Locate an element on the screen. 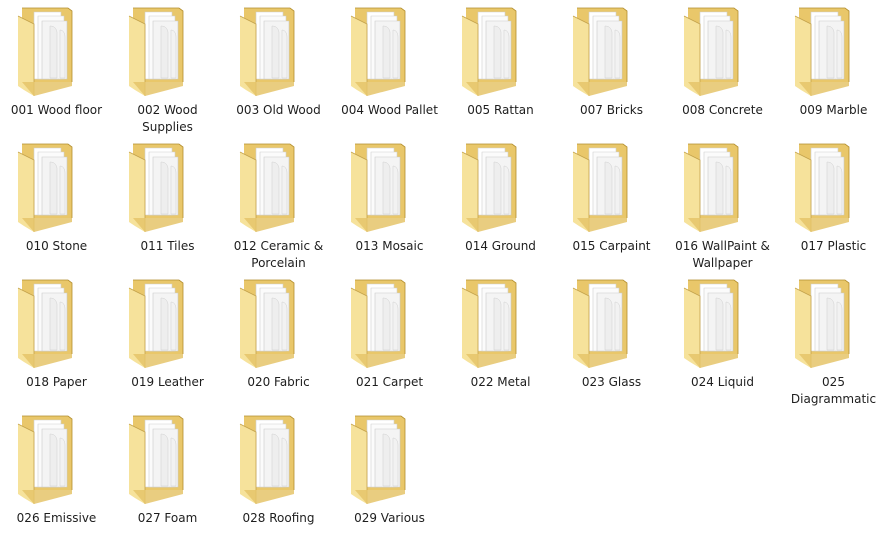  folder-label: 007 Bricks is located at coordinates (611, 110).